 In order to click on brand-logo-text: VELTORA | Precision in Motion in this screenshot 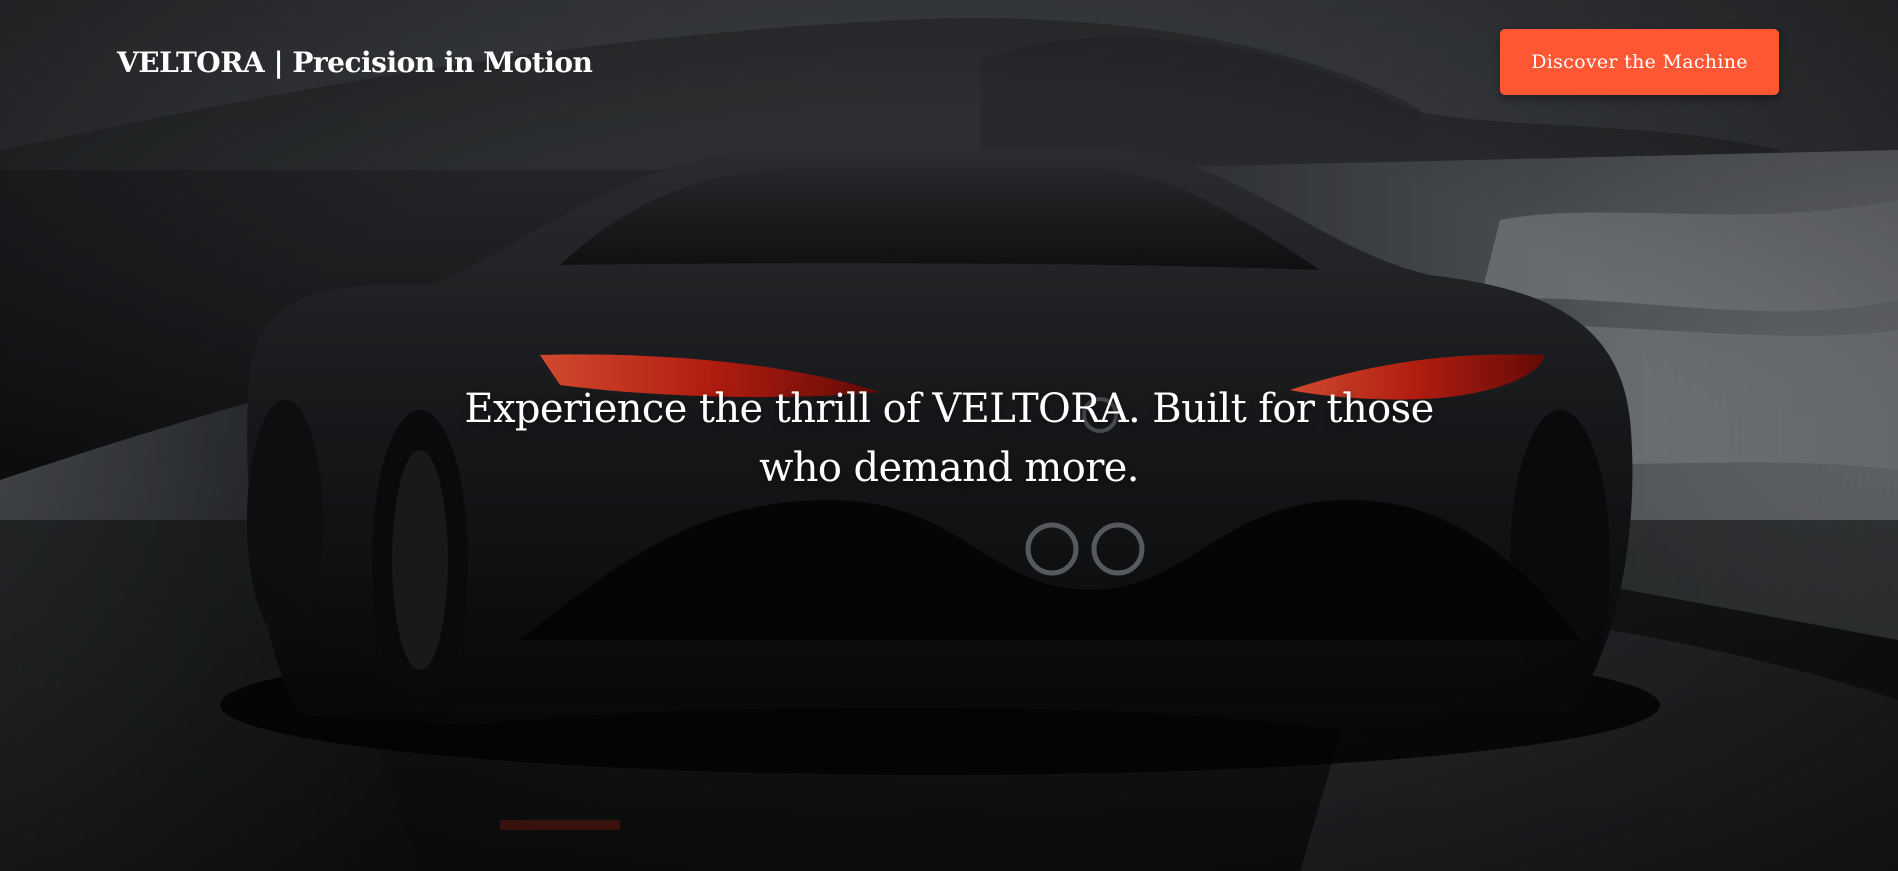, I will do `click(355, 63)`.